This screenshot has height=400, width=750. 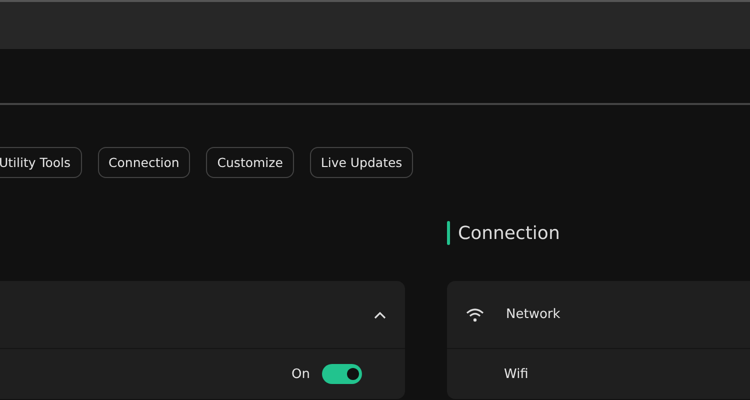 What do you see at coordinates (342, 374) in the screenshot?
I see `toggle-switch` at bounding box center [342, 374].